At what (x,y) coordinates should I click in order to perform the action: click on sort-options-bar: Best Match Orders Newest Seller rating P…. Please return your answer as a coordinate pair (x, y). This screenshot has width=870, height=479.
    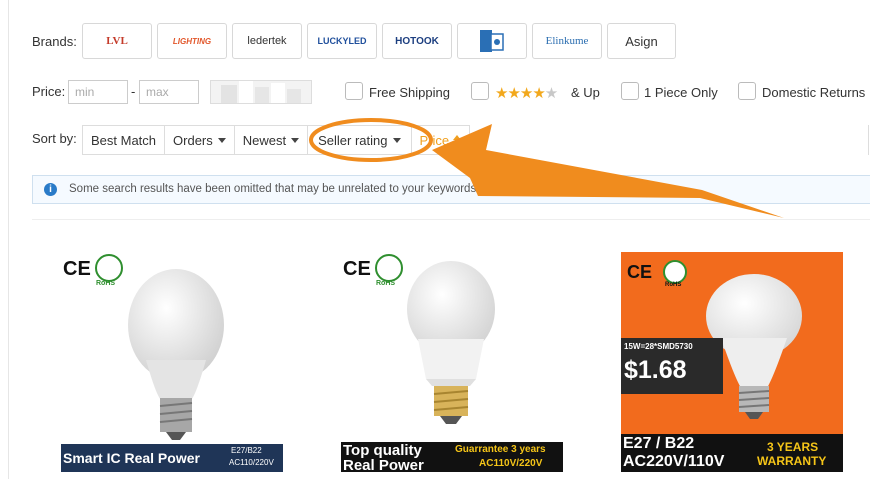
    Looking at the image, I should click on (276, 140).